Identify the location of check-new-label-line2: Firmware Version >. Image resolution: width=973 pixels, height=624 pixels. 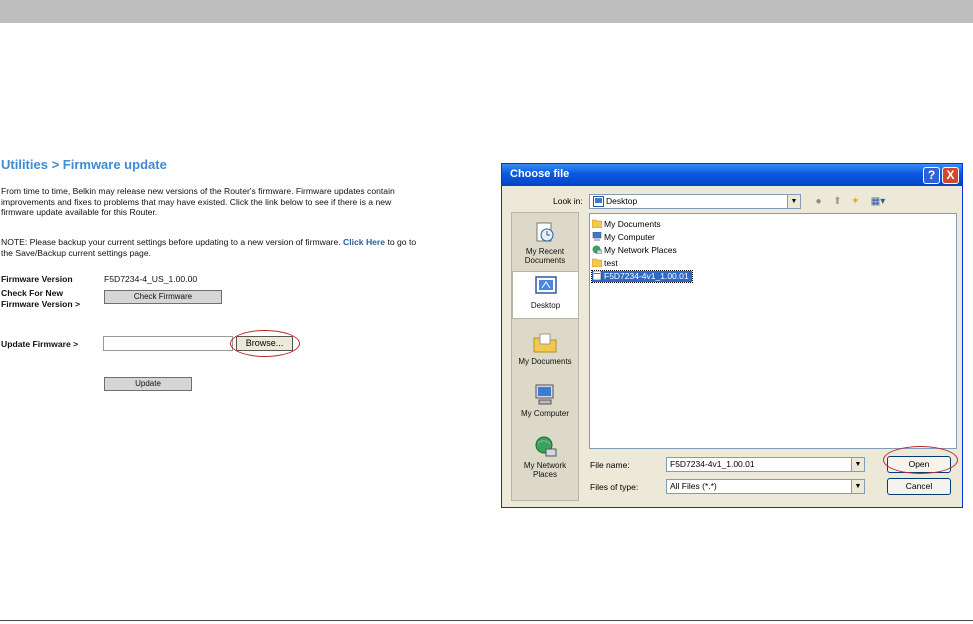
(41, 303).